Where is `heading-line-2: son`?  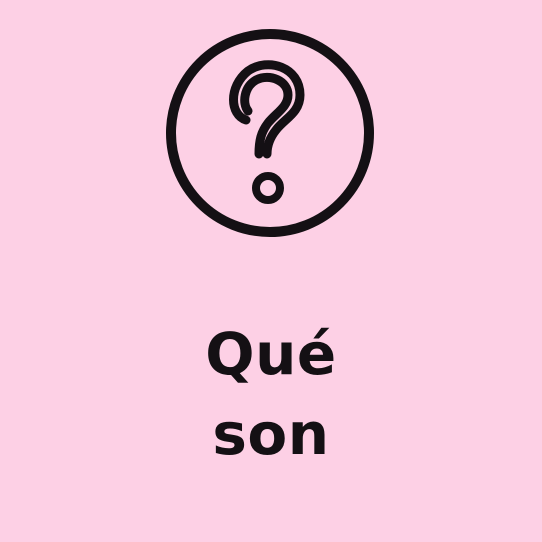 heading-line-2: son is located at coordinates (271, 434).